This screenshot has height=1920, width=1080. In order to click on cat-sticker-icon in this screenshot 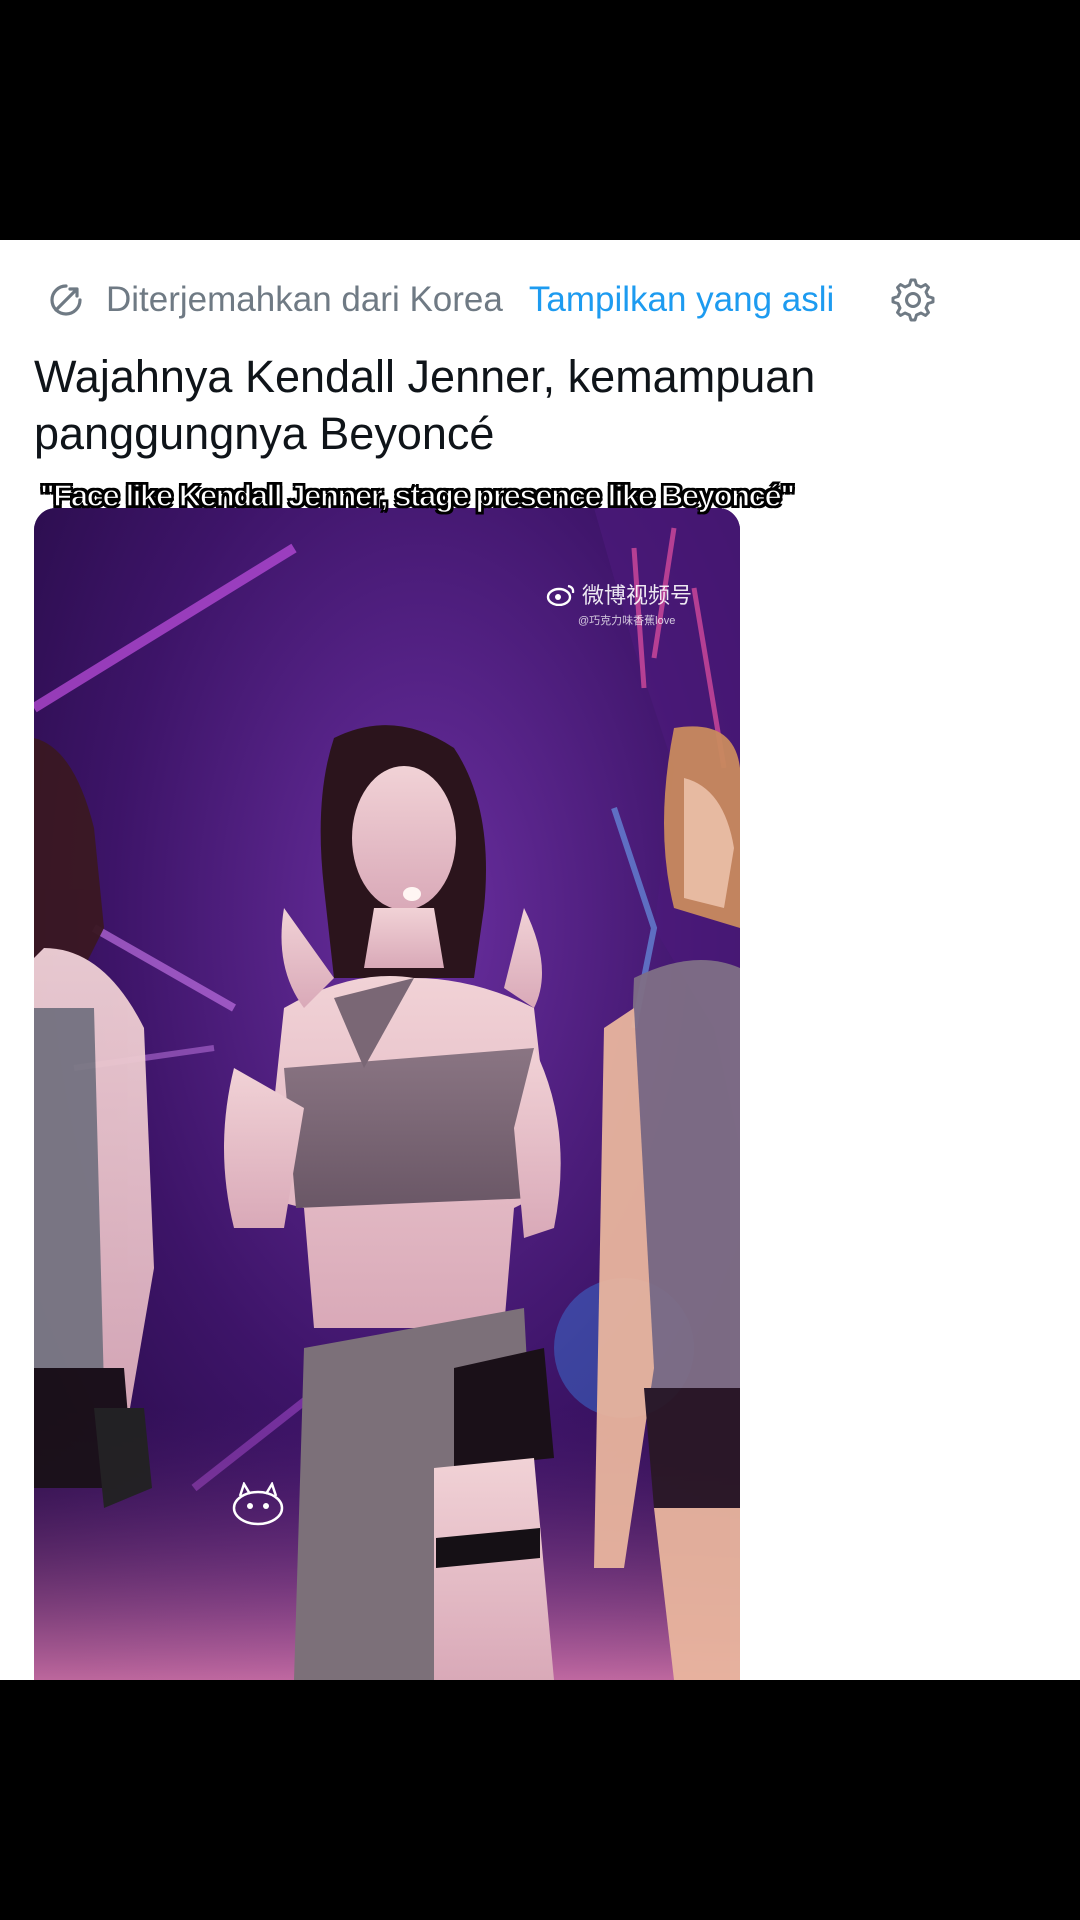, I will do `click(260, 1505)`.